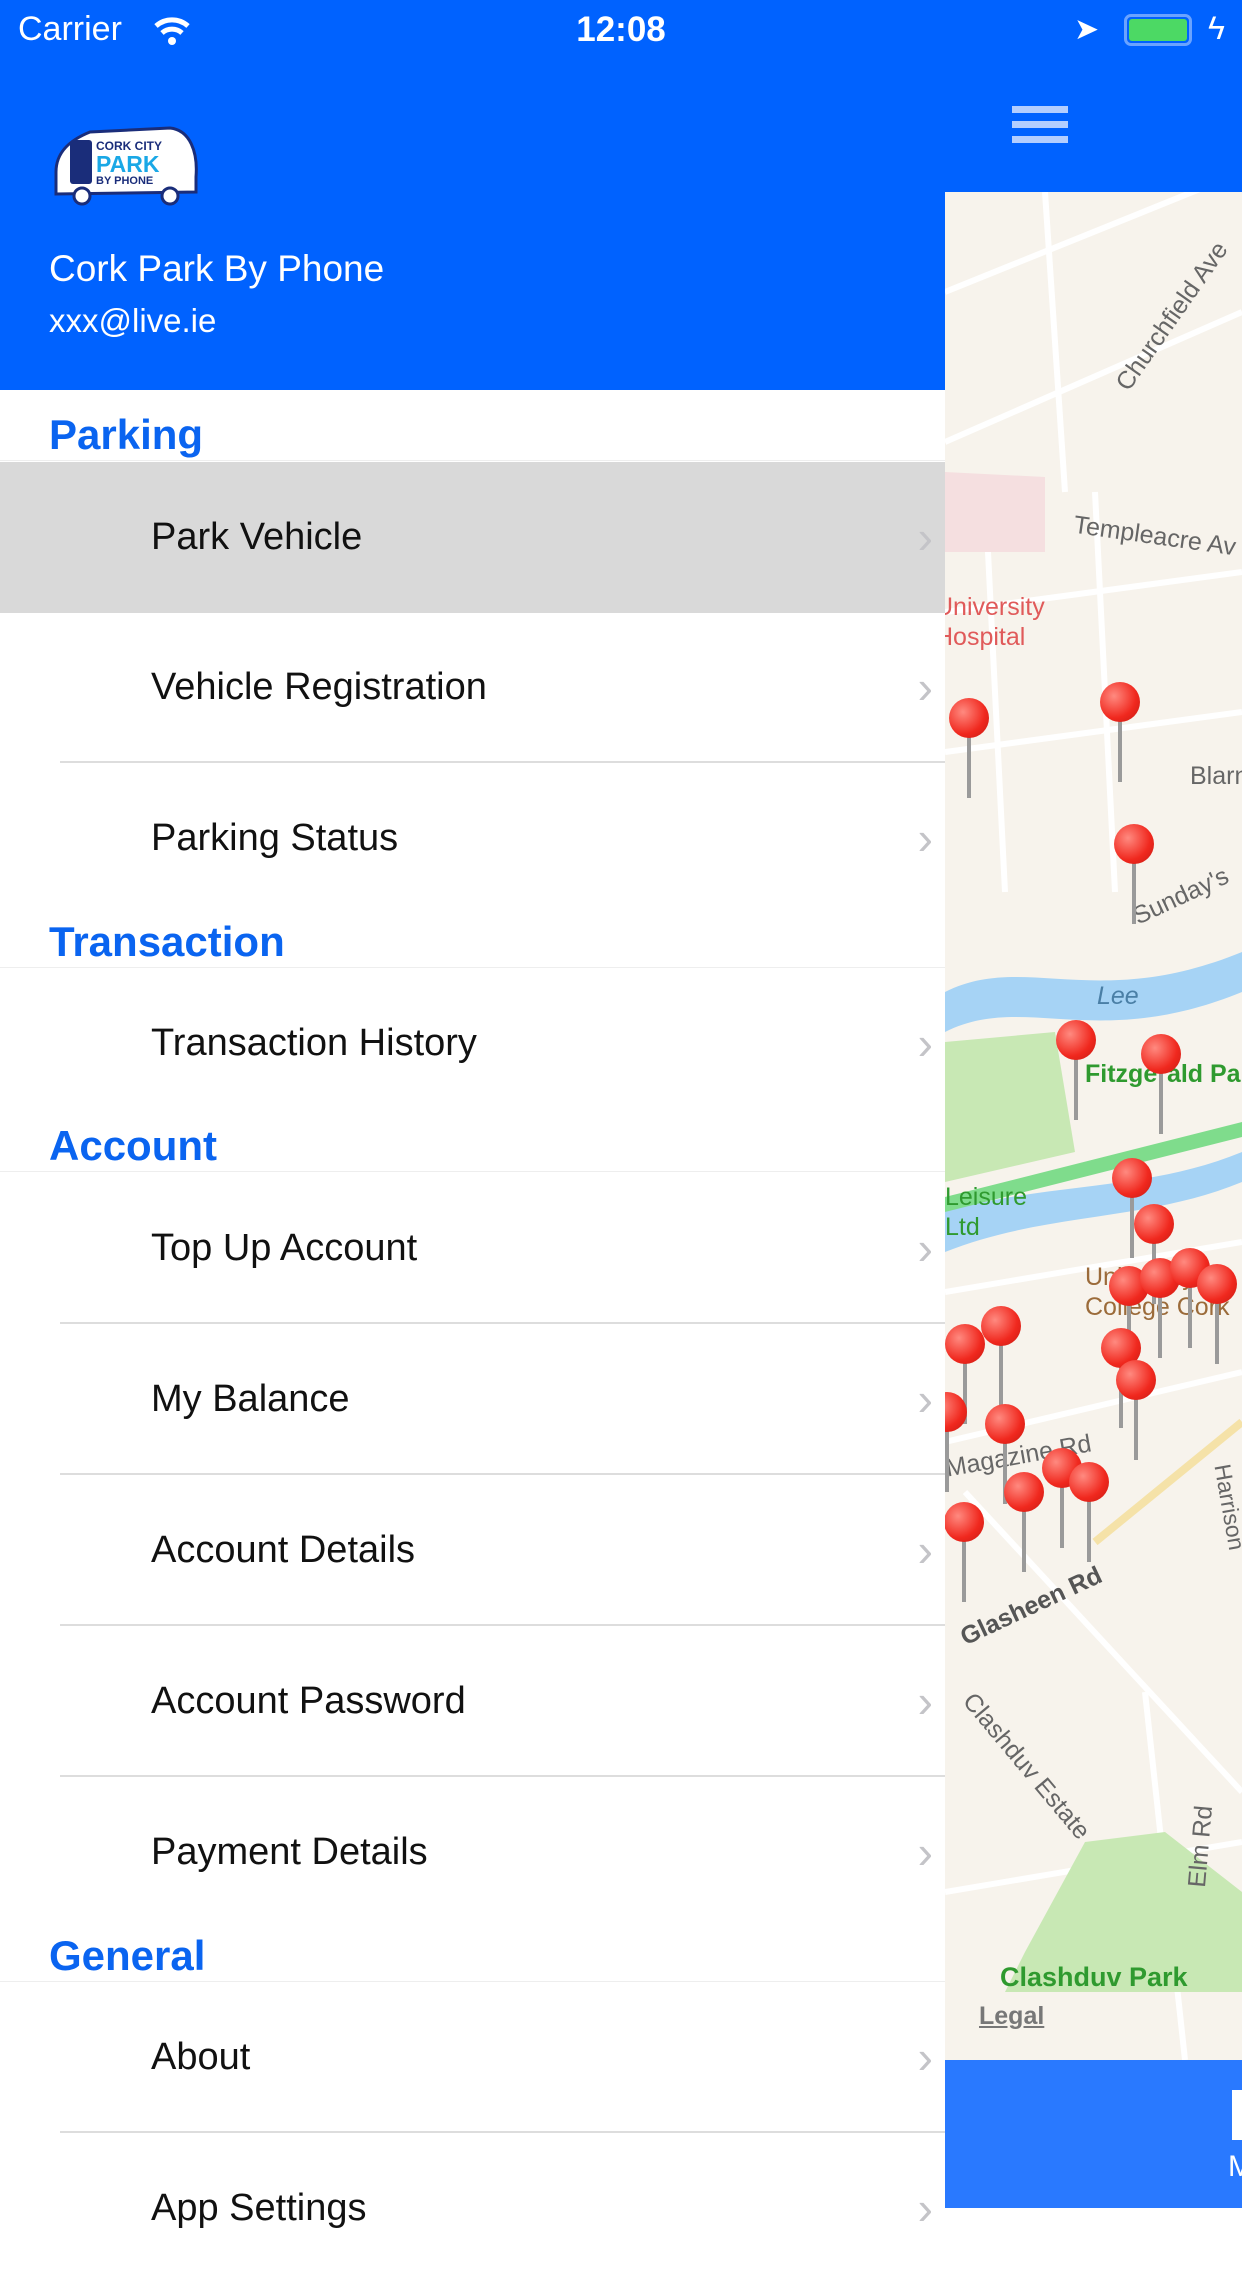 The width and height of the screenshot is (1242, 2284). I want to click on svg-text: BY PHONE, so click(124, 181).